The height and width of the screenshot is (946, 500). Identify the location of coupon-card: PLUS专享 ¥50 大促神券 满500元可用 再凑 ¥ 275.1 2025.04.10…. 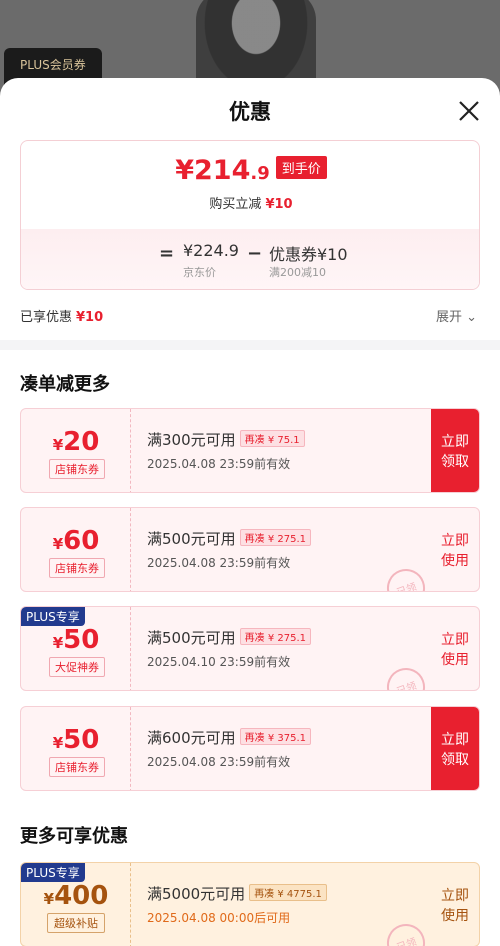
(250, 648).